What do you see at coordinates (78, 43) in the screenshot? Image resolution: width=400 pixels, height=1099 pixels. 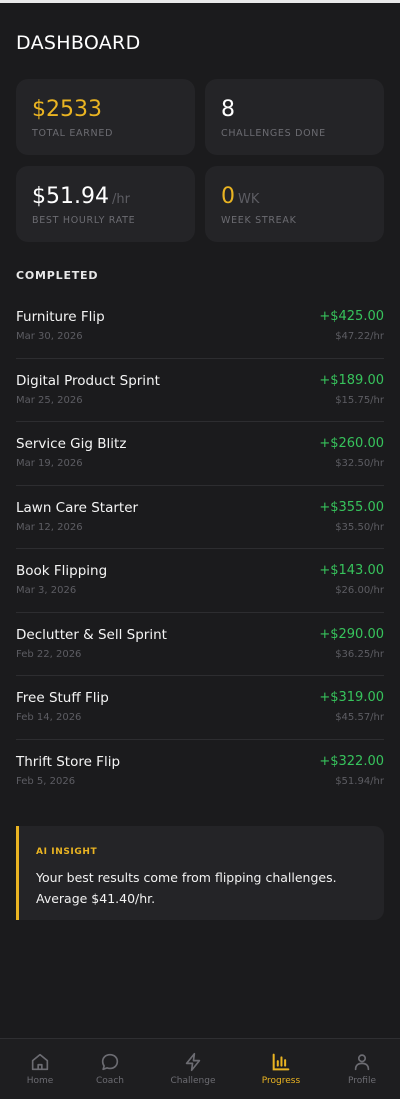 I see `page-title: DASHBOARD` at bounding box center [78, 43].